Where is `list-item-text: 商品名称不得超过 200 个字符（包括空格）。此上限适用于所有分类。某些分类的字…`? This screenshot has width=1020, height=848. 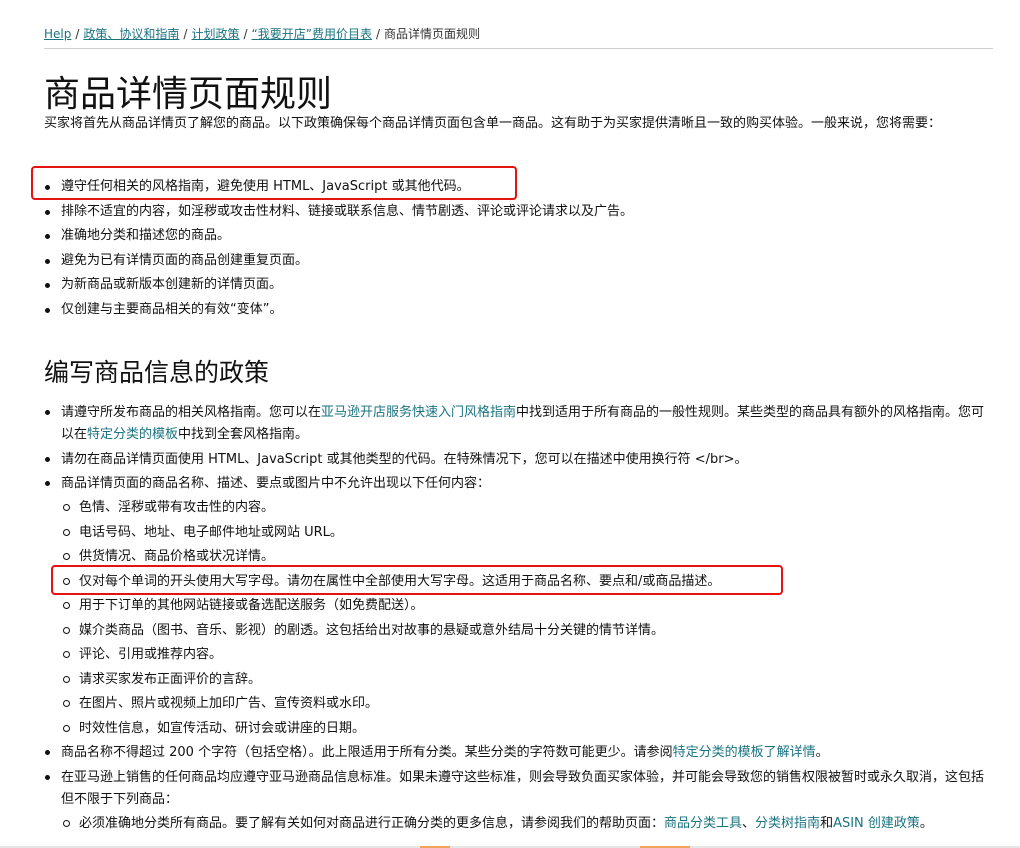
list-item-text: 商品名称不得超过 200 个字符（包括空格）。此上限适用于所有分类。某些分类的字… is located at coordinates (367, 752).